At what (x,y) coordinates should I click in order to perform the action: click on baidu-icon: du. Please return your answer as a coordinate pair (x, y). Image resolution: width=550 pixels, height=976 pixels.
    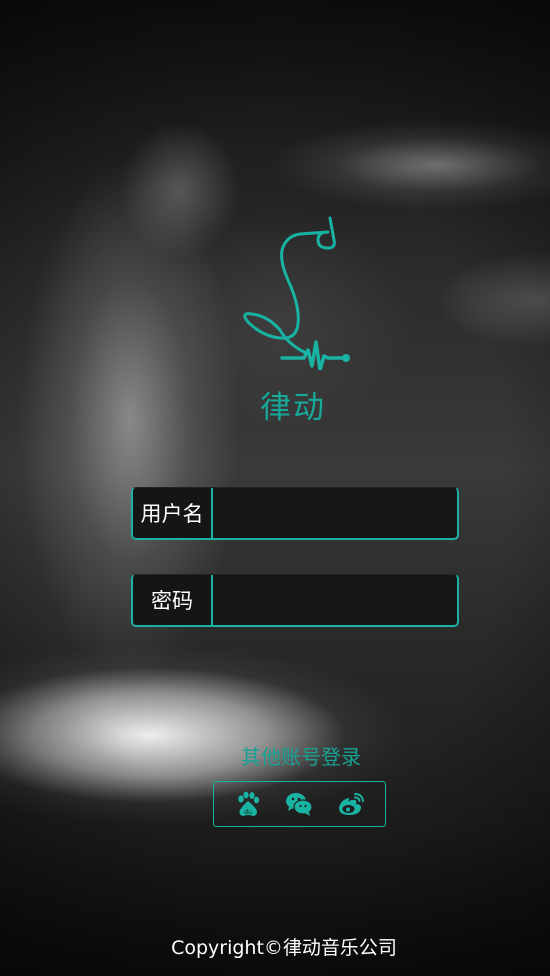
    Looking at the image, I should click on (248, 803).